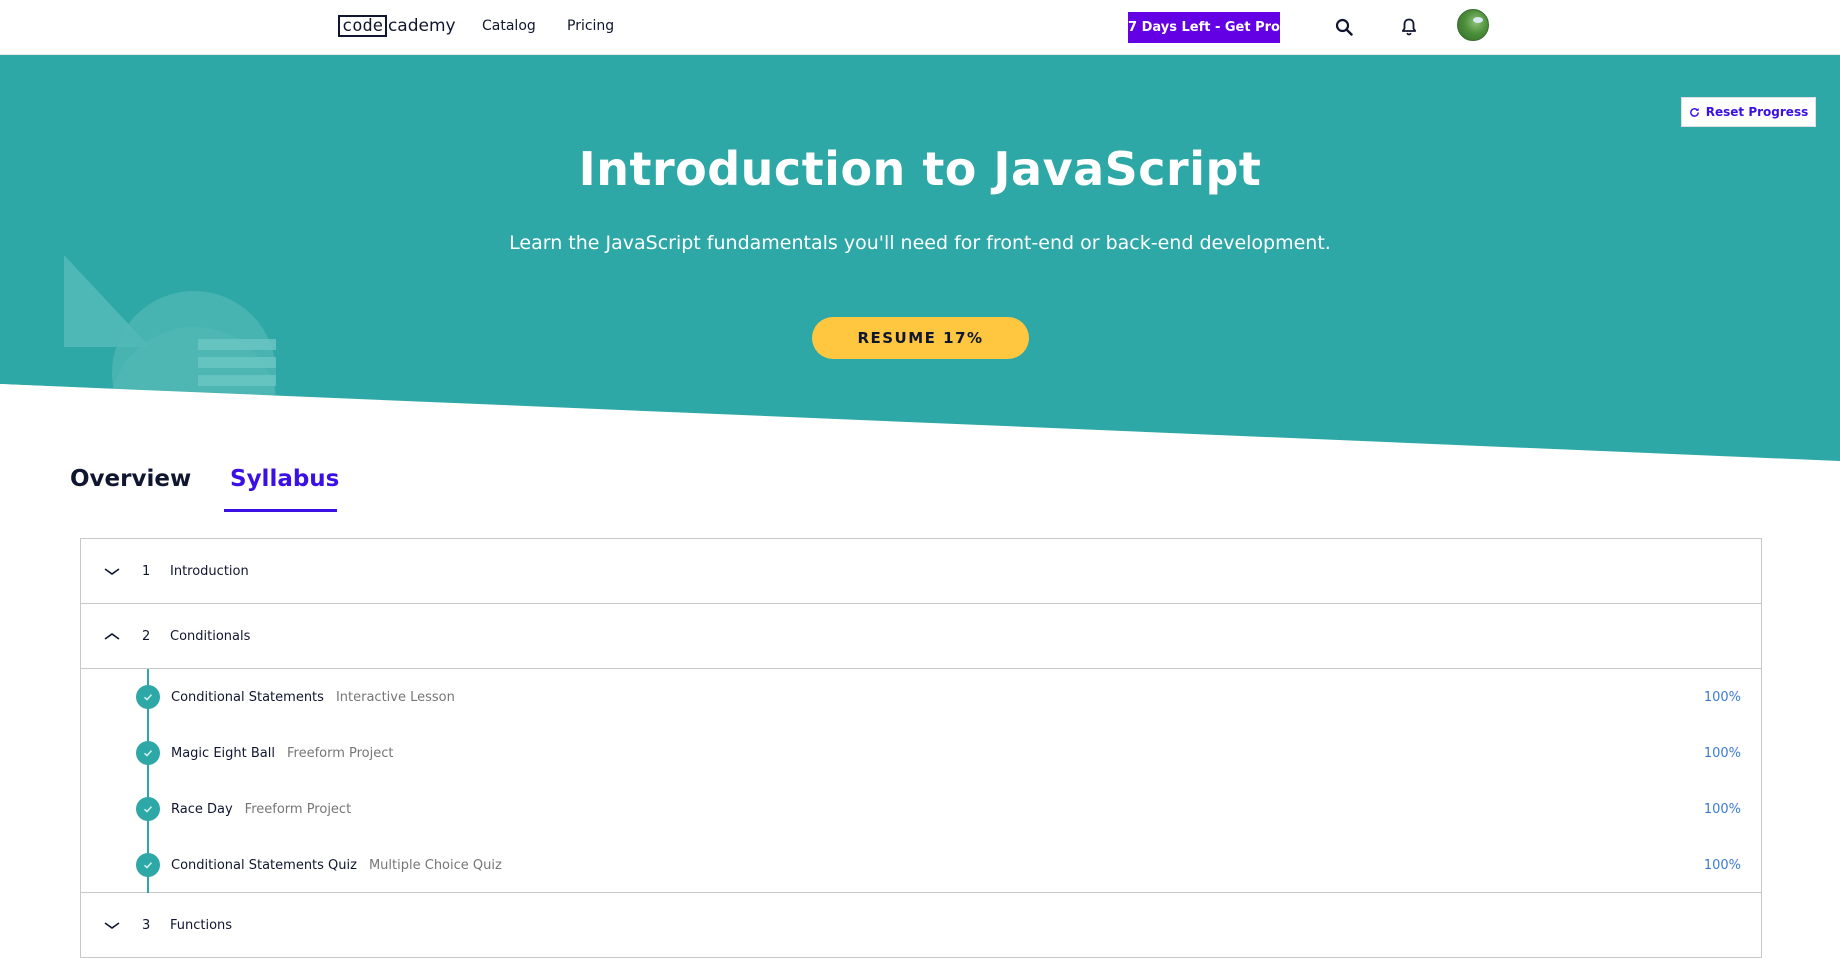 Image resolution: width=1840 pixels, height=958 pixels. Describe the element at coordinates (202, 809) in the screenshot. I see `lesson-name: Race Day` at that location.